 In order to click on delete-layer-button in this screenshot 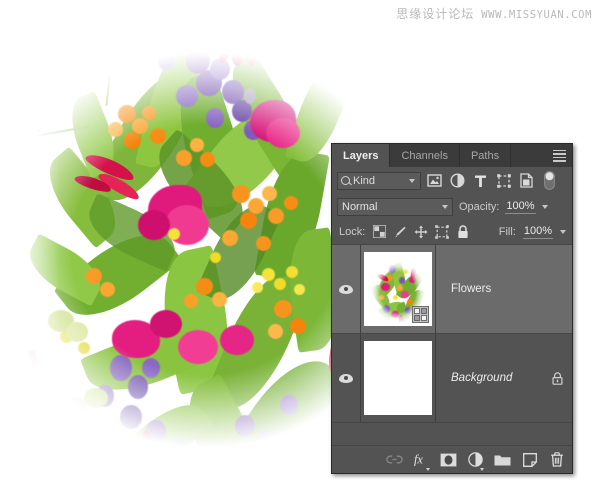, I will do `click(556, 459)`.